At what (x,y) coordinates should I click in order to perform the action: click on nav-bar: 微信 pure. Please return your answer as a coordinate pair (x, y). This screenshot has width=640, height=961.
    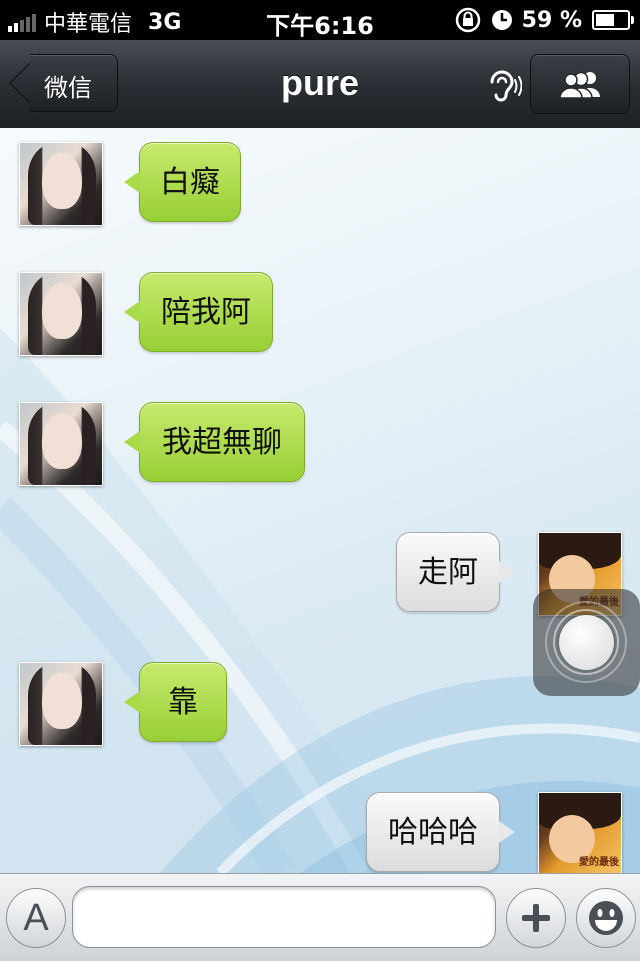
    Looking at the image, I should click on (320, 84).